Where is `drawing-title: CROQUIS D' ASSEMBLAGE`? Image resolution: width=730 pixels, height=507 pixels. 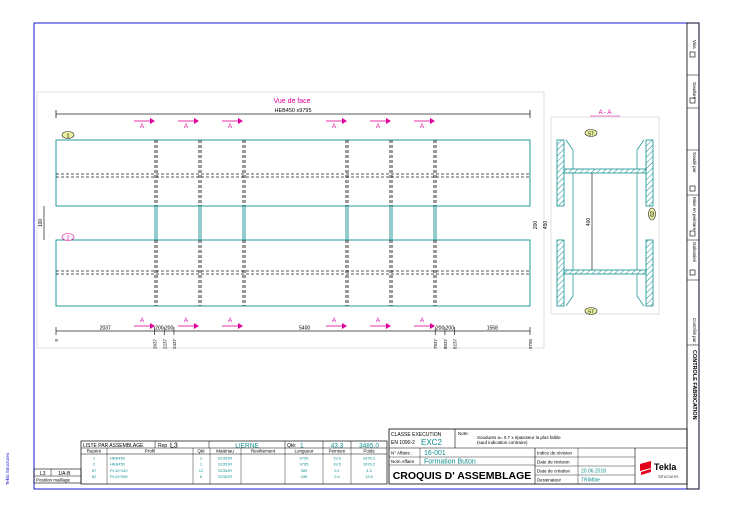
drawing-title: CROQUIS D' ASSEMBLAGE is located at coordinates (462, 476).